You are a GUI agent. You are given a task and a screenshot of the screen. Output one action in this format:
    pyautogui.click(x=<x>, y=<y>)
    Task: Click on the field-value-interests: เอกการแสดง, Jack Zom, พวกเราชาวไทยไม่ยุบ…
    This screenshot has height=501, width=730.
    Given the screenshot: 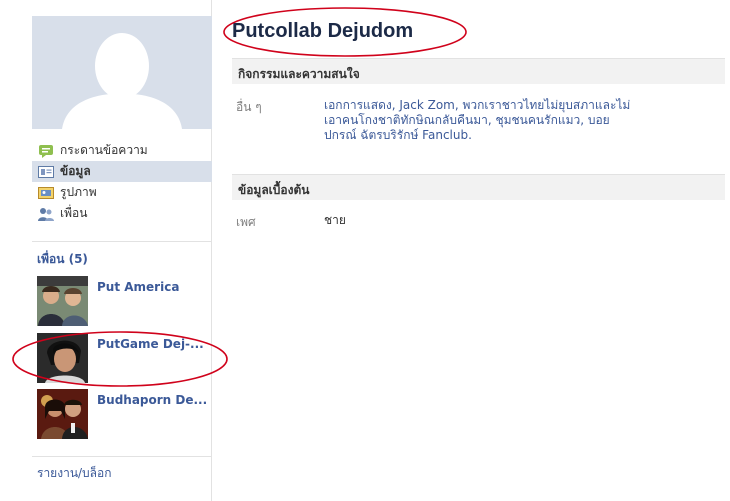 What is the action you would take?
    pyautogui.click(x=484, y=120)
    